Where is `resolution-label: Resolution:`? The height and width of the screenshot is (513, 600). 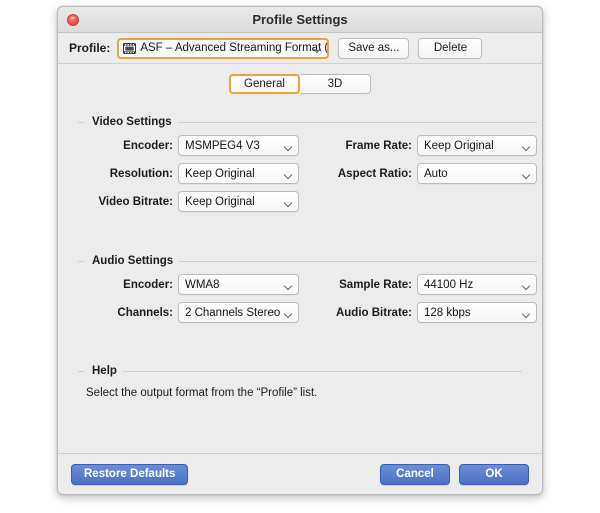 resolution-label: Resolution: is located at coordinates (141, 173).